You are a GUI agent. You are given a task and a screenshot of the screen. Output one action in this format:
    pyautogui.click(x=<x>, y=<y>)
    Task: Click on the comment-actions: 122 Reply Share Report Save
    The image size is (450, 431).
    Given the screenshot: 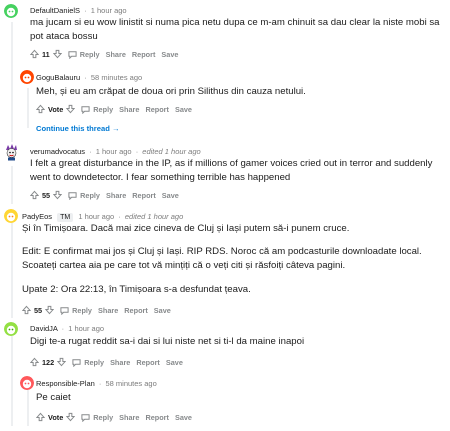 What is the action you would take?
    pyautogui.click(x=106, y=362)
    